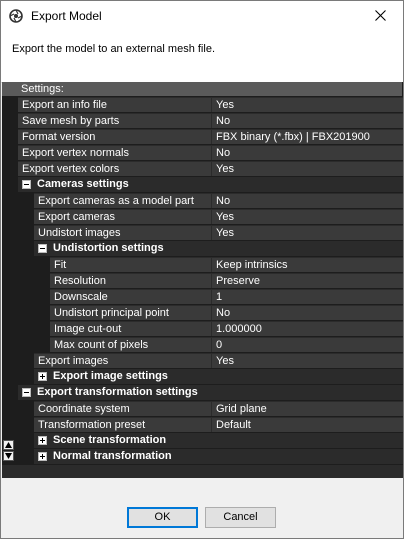 The image size is (404, 539). Describe the element at coordinates (307, 136) in the screenshot. I see `property-value: FBX binary (*.fbx) | FBX201900` at that location.